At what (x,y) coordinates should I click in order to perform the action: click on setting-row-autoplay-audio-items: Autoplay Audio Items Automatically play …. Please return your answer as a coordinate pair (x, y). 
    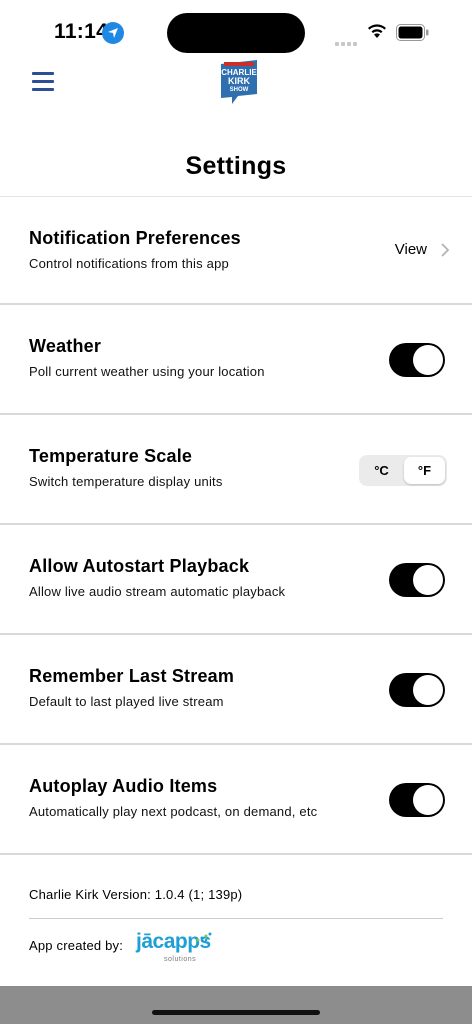
    Looking at the image, I should click on (236, 800).